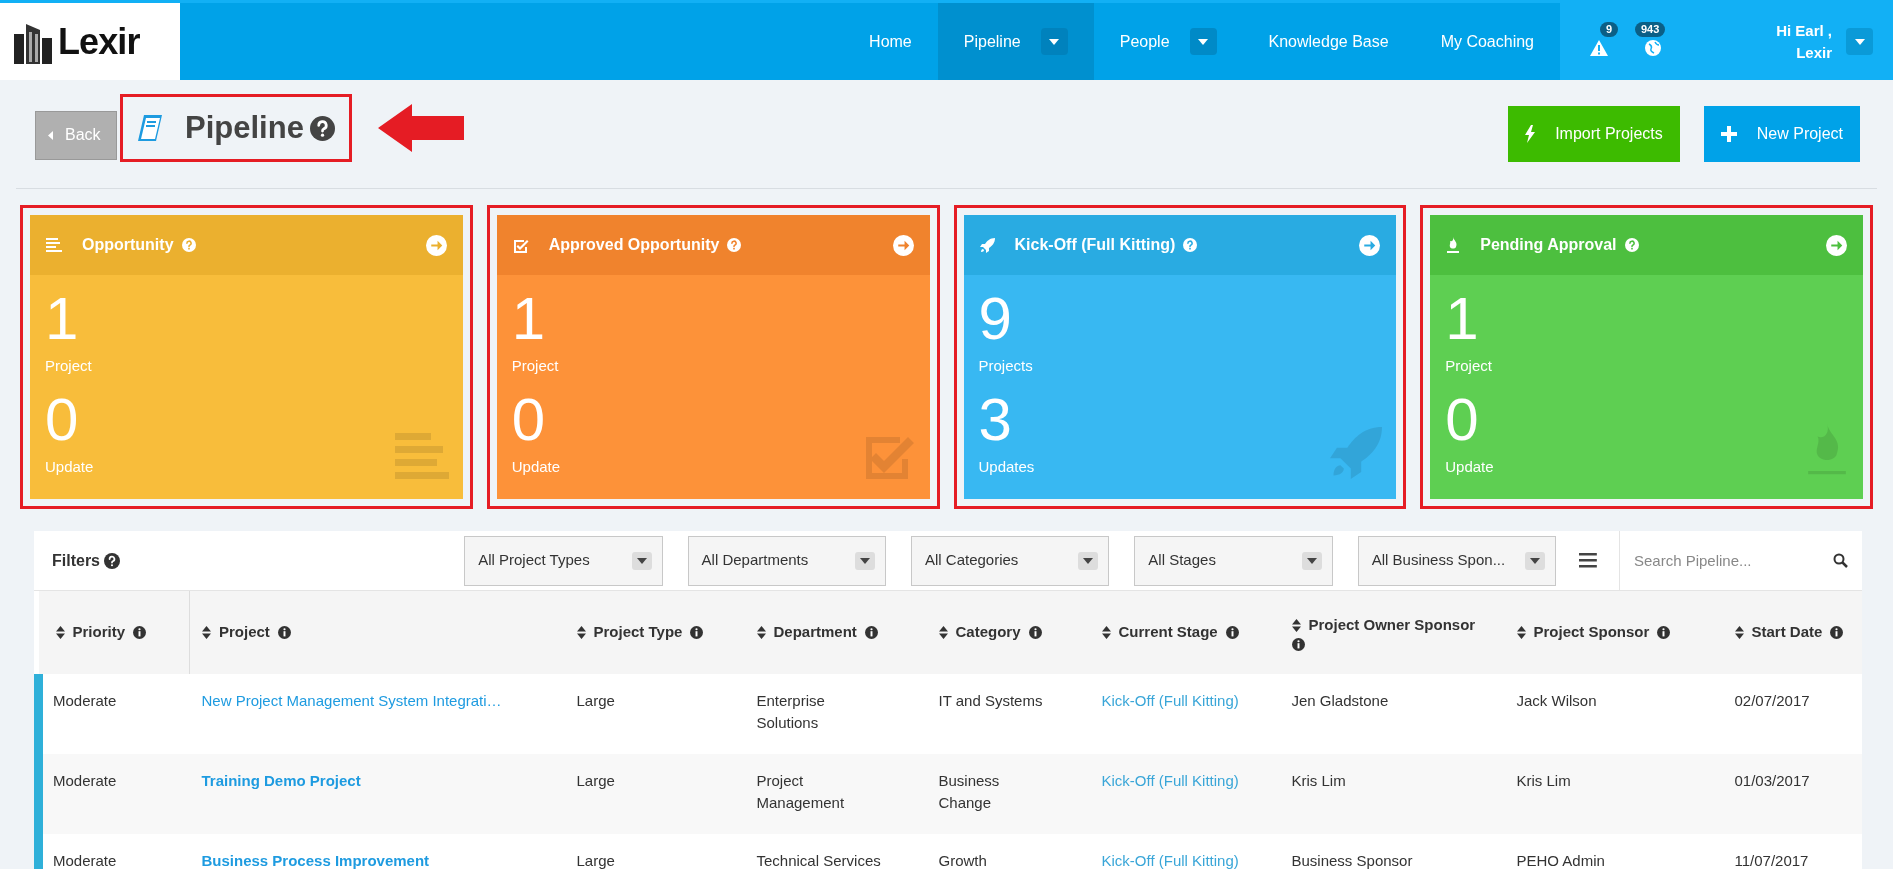 The image size is (1893, 869). I want to click on card-title: Opportunity, so click(128, 245).